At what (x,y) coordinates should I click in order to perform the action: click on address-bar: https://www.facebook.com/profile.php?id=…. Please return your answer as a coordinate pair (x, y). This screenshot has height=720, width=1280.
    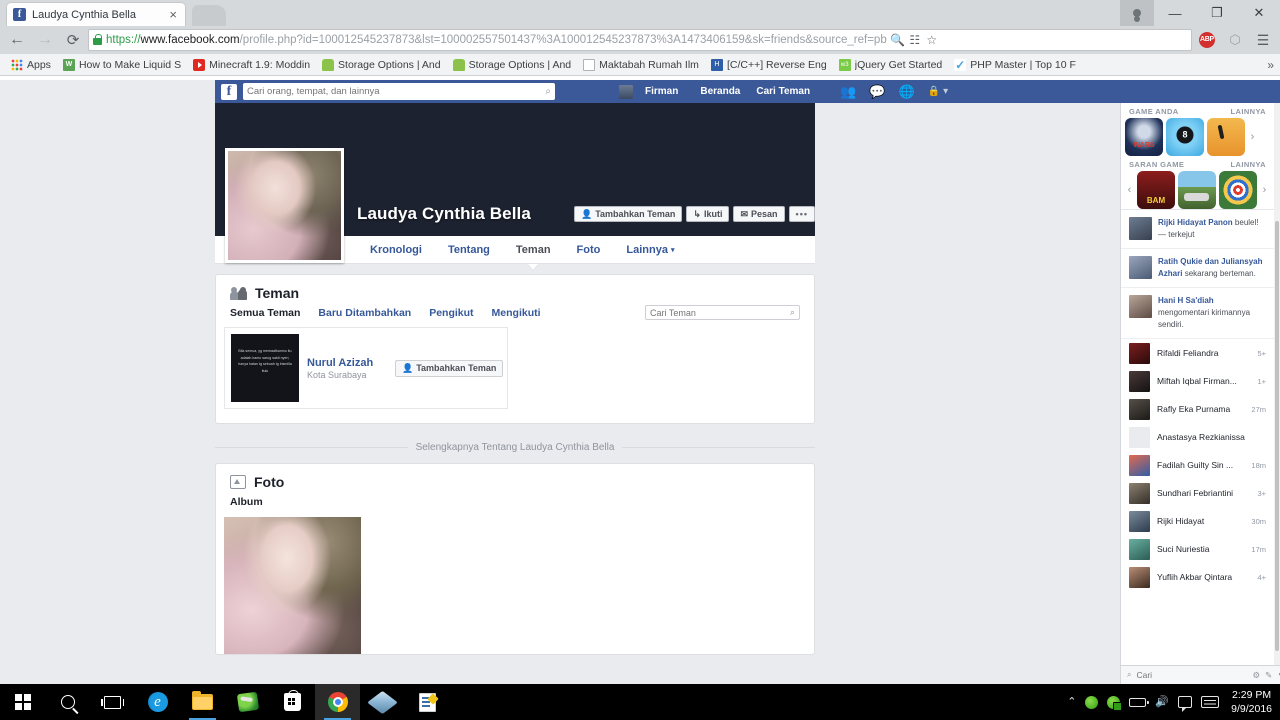
    Looking at the image, I should click on (640, 40).